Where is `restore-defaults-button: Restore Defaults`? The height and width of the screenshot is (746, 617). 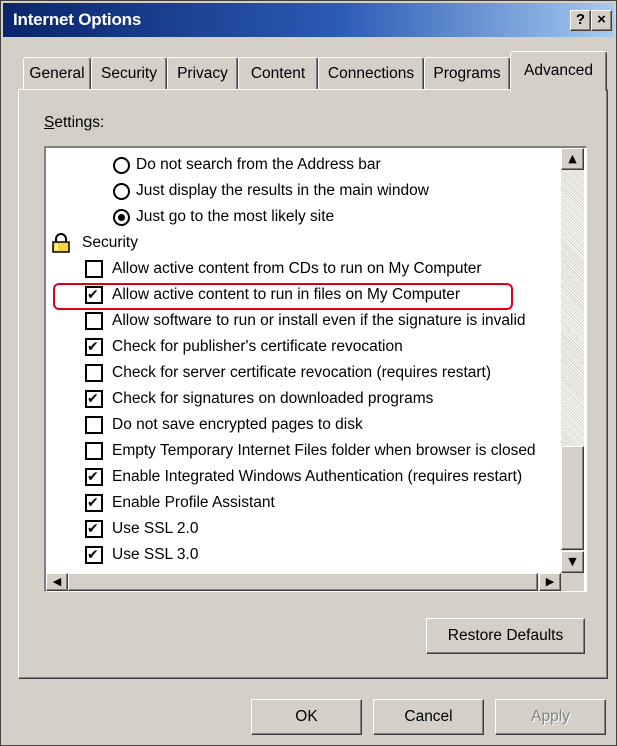
restore-defaults-button: Restore Defaults is located at coordinates (505, 636).